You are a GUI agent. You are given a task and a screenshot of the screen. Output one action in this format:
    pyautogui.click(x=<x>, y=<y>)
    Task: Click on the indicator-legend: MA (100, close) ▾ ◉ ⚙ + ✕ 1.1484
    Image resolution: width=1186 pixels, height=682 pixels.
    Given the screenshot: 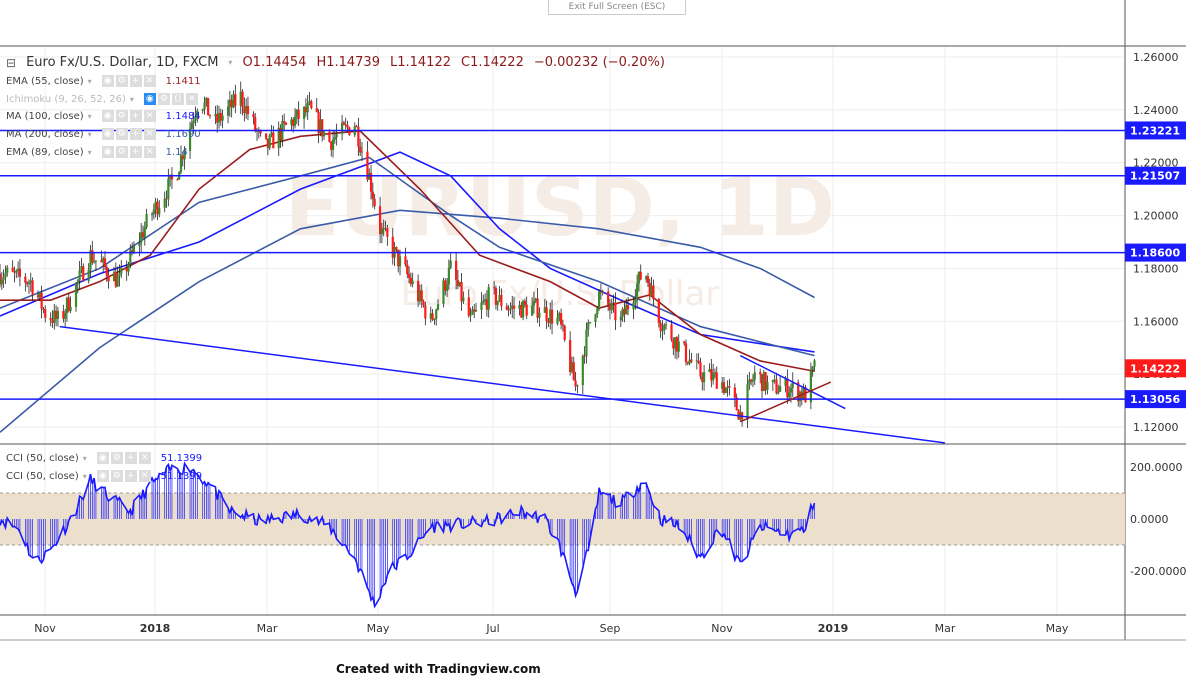 What is the action you would take?
    pyautogui.click(x=103, y=116)
    